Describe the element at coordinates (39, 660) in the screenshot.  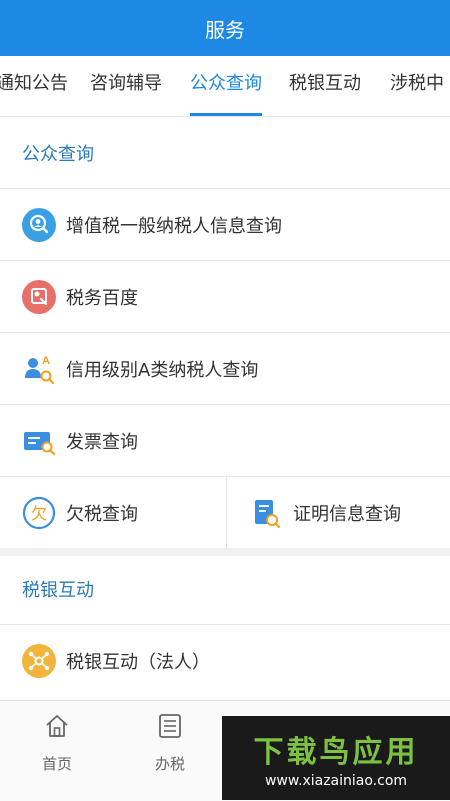
I see `network-icon` at that location.